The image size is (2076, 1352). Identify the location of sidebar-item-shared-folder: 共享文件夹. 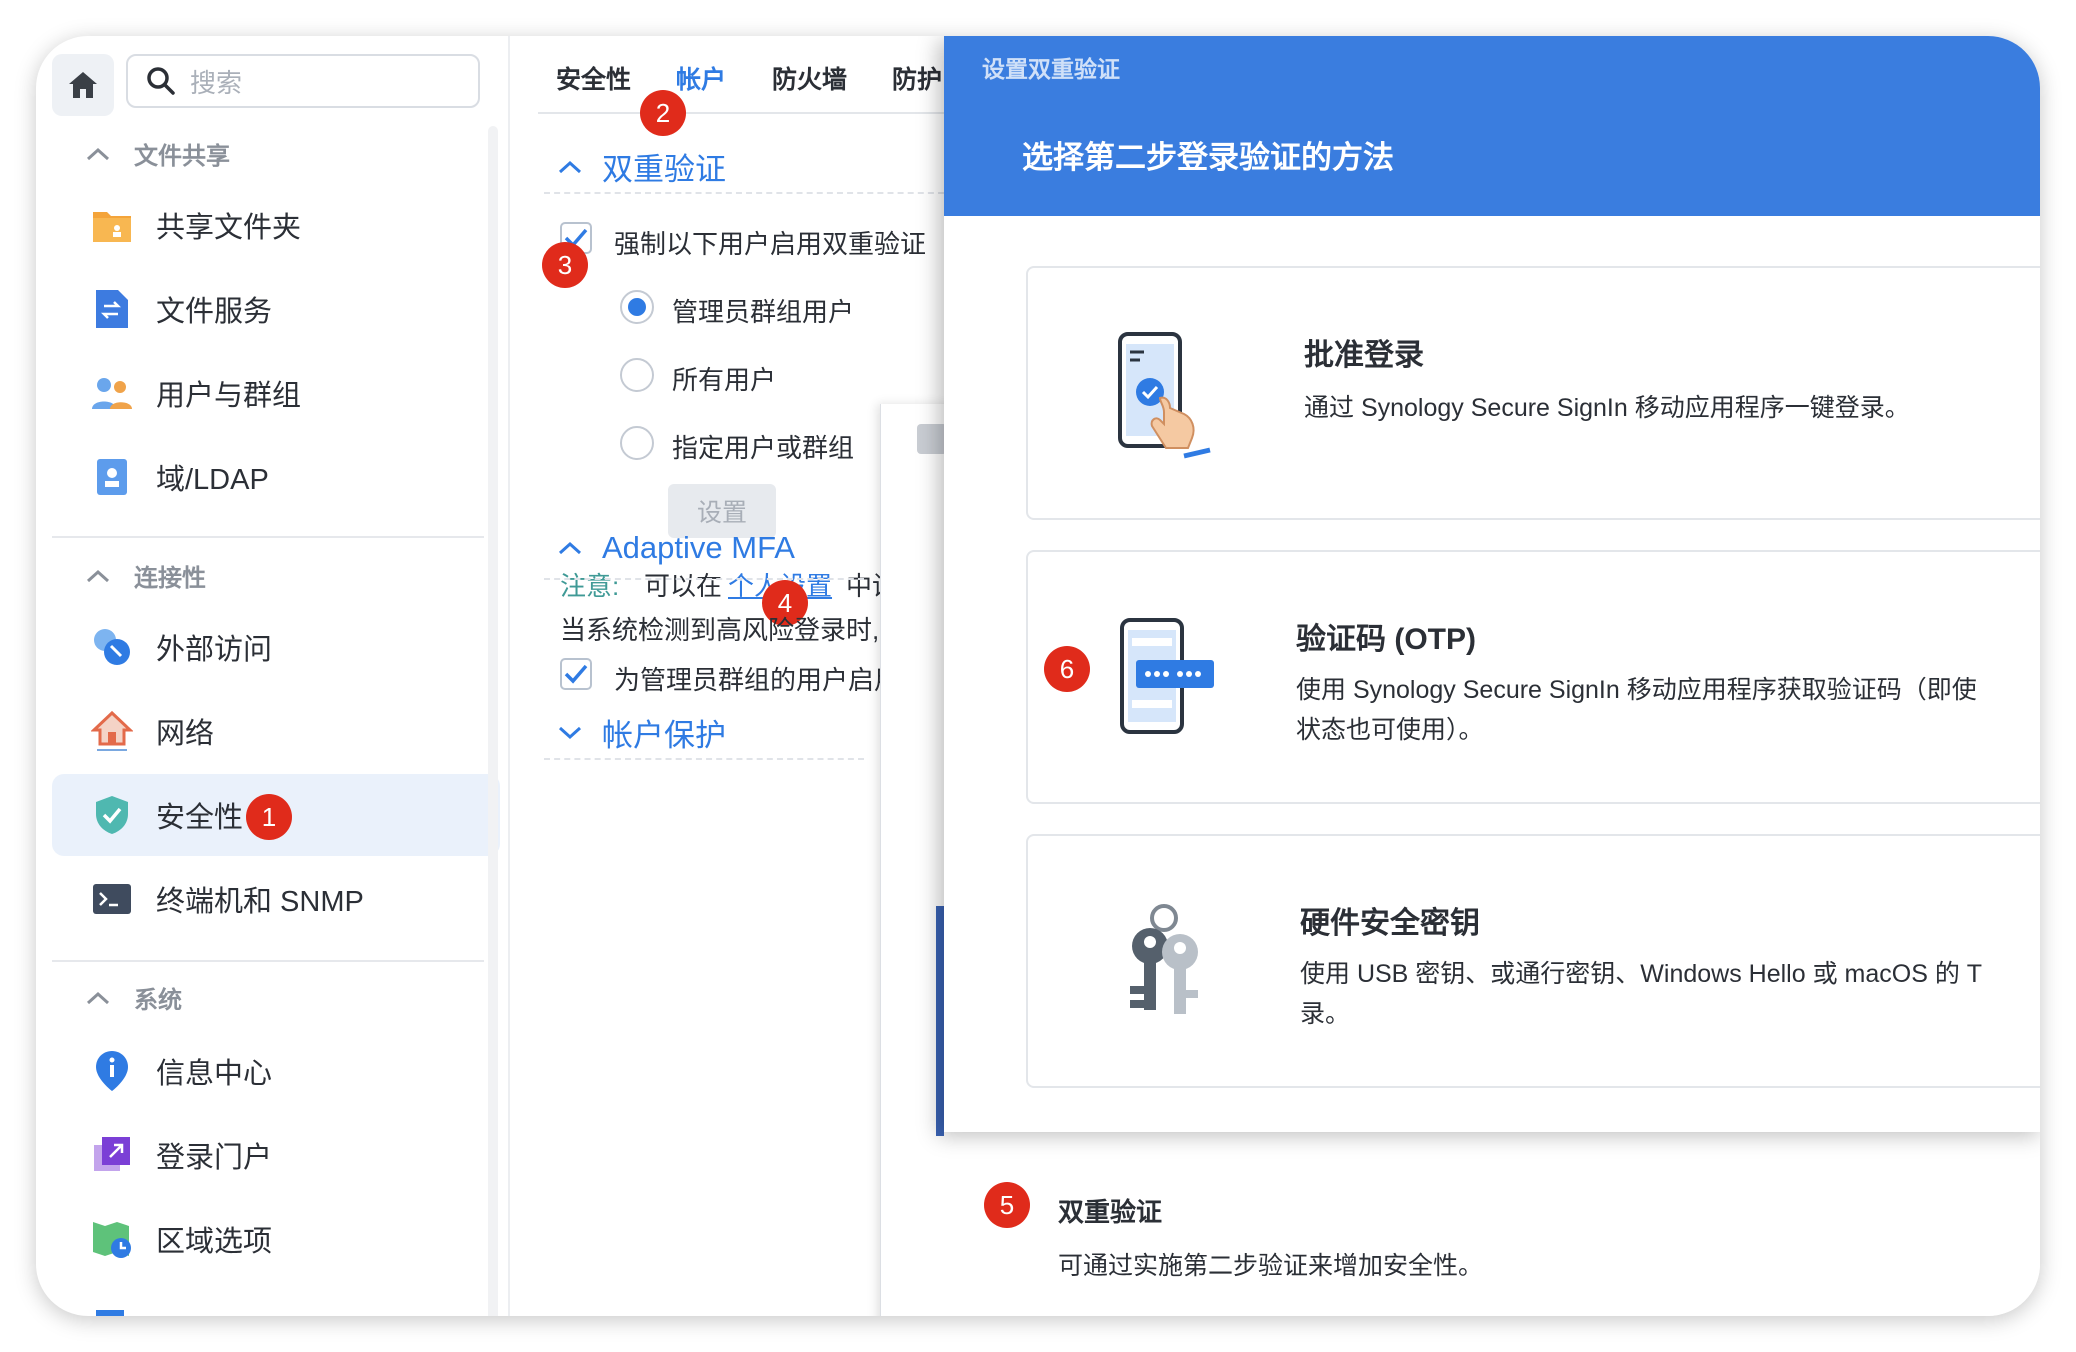
(276, 225).